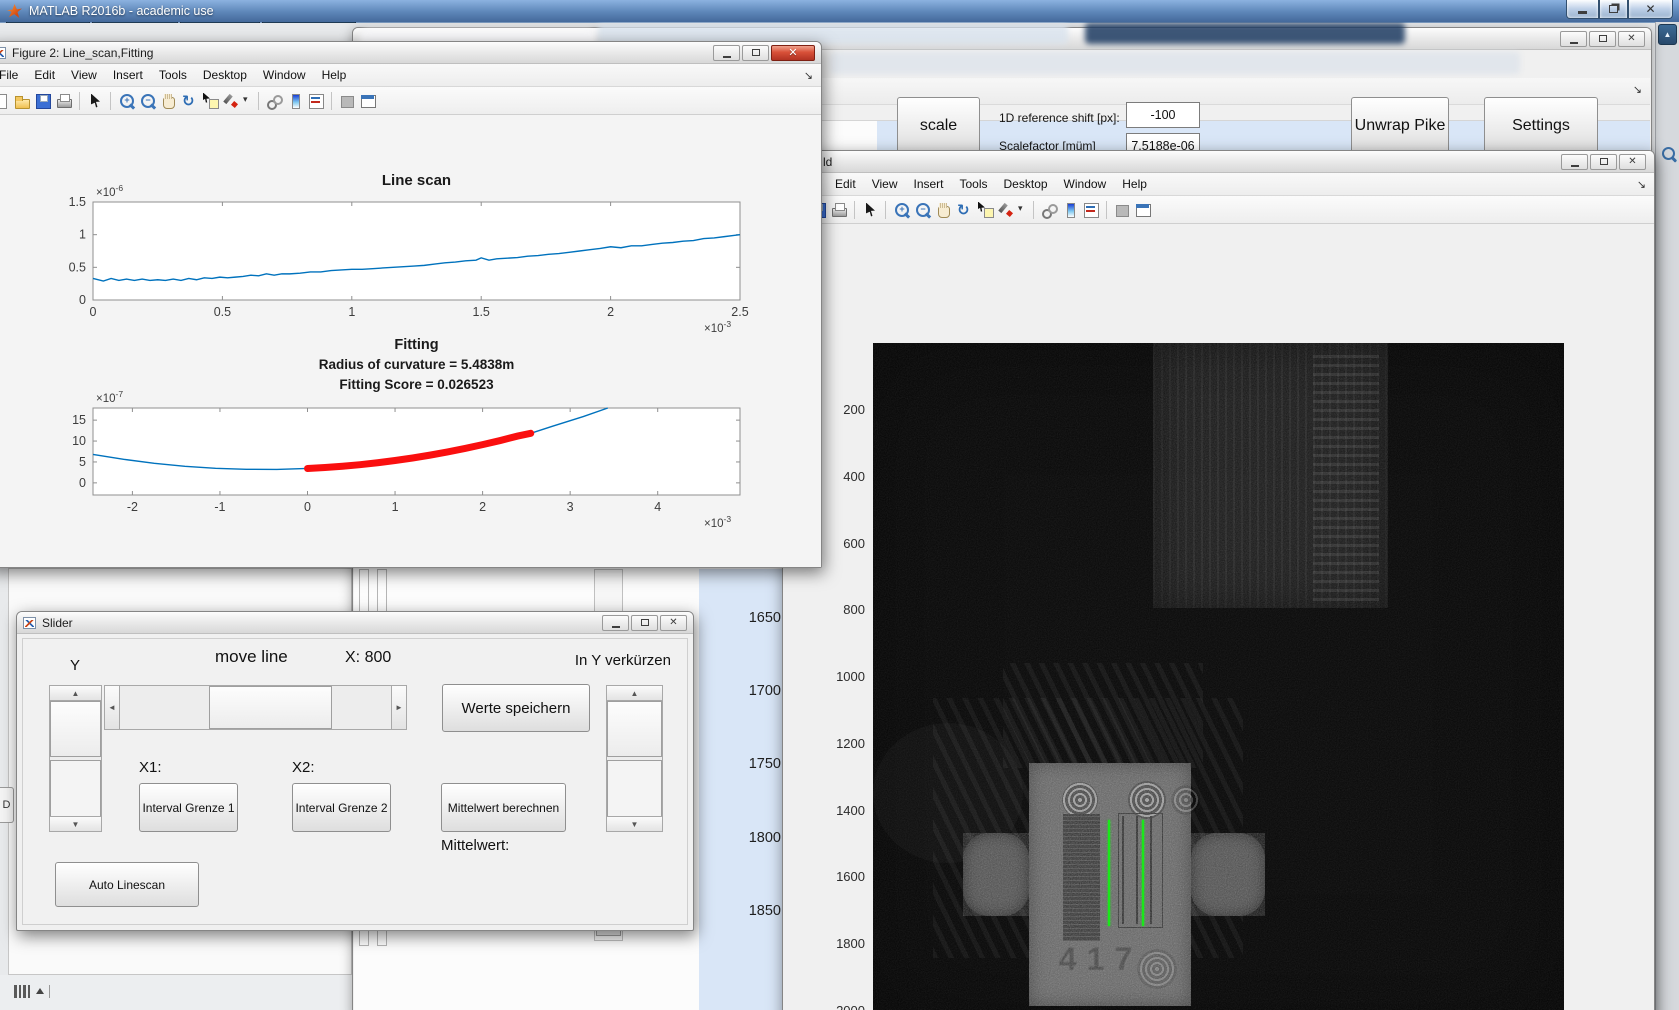 The image size is (1679, 1010). I want to click on minimize-button, so click(1582, 9).